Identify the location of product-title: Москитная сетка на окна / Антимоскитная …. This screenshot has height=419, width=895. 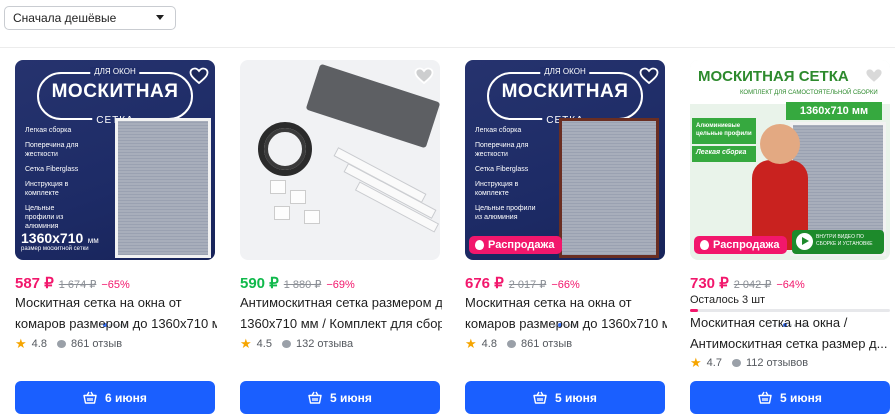
(791, 333).